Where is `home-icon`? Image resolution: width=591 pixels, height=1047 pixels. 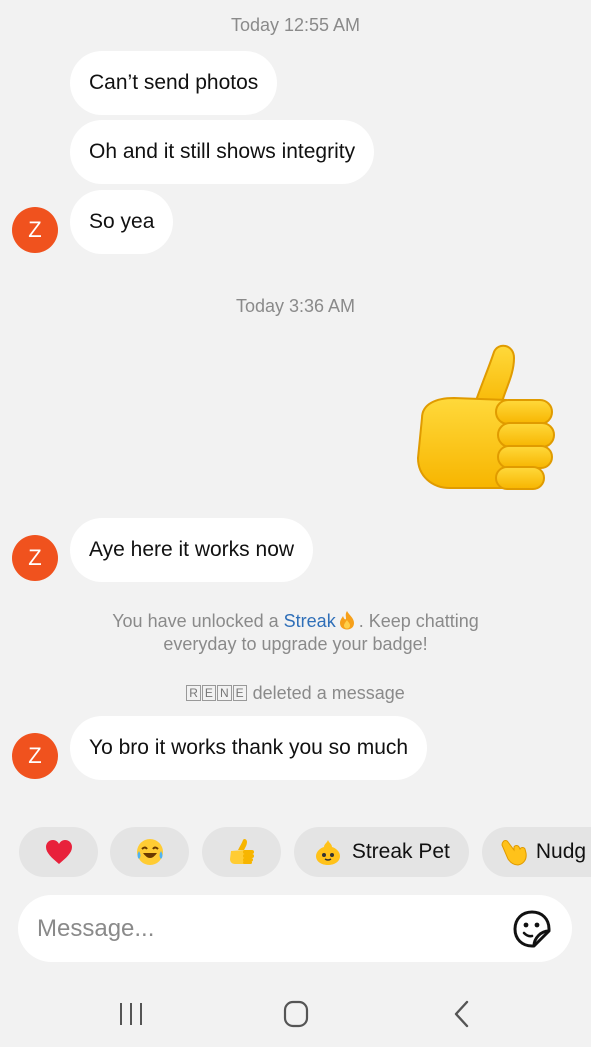 home-icon is located at coordinates (296, 1014).